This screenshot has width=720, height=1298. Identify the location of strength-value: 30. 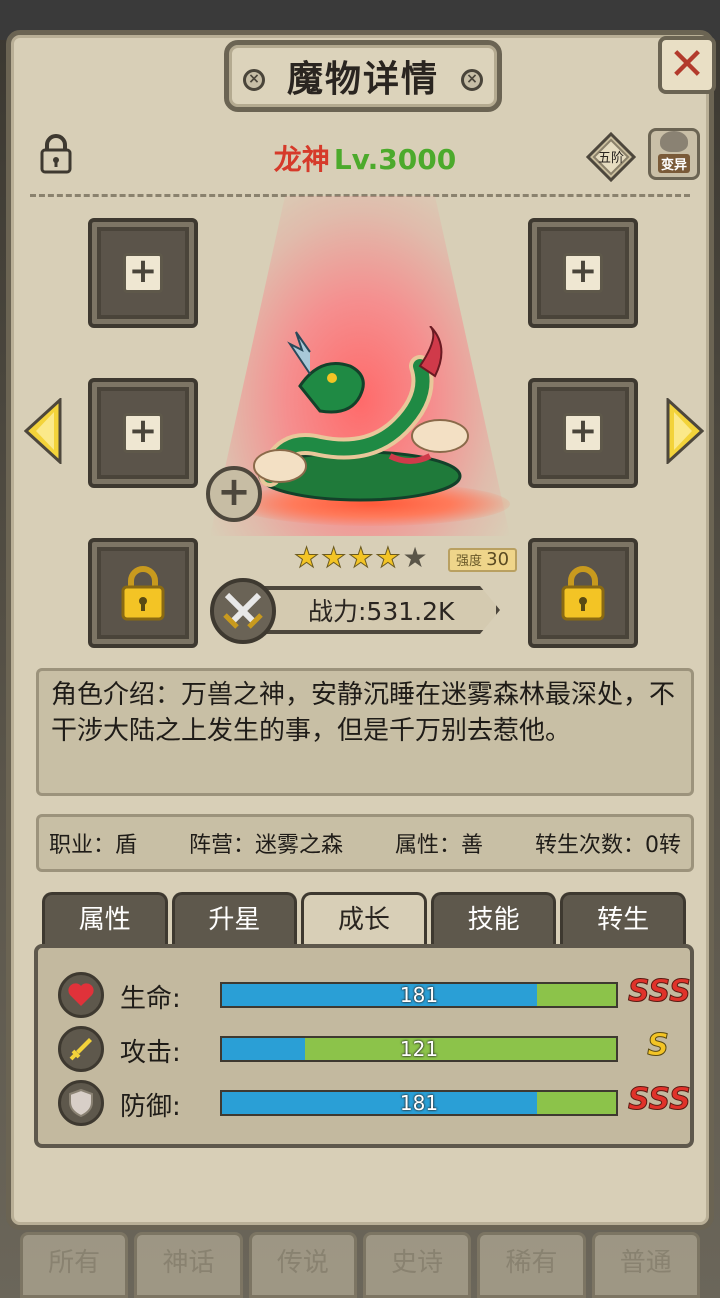
(498, 559).